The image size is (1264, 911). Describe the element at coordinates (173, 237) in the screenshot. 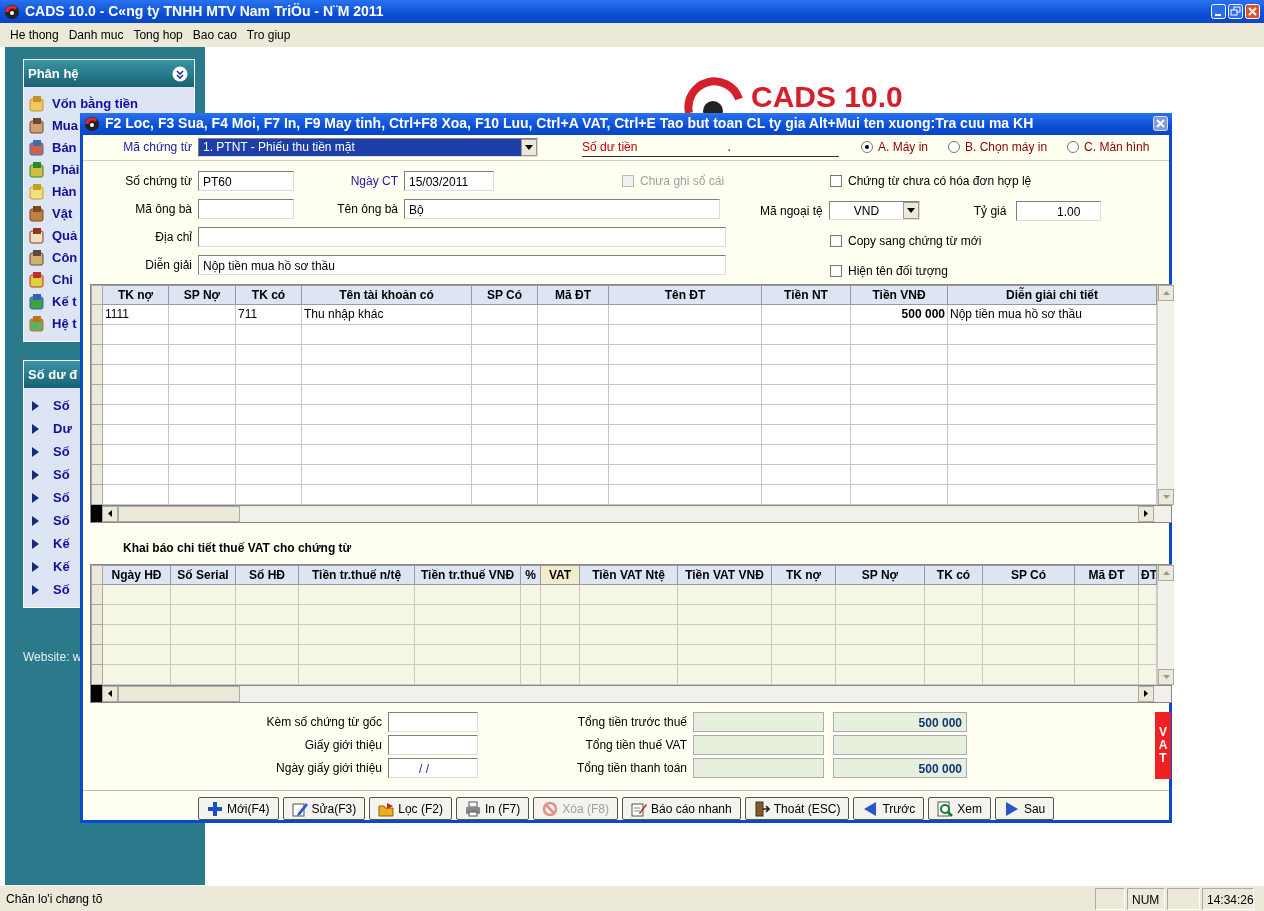

I see `field-label: Địa chỉ` at that location.